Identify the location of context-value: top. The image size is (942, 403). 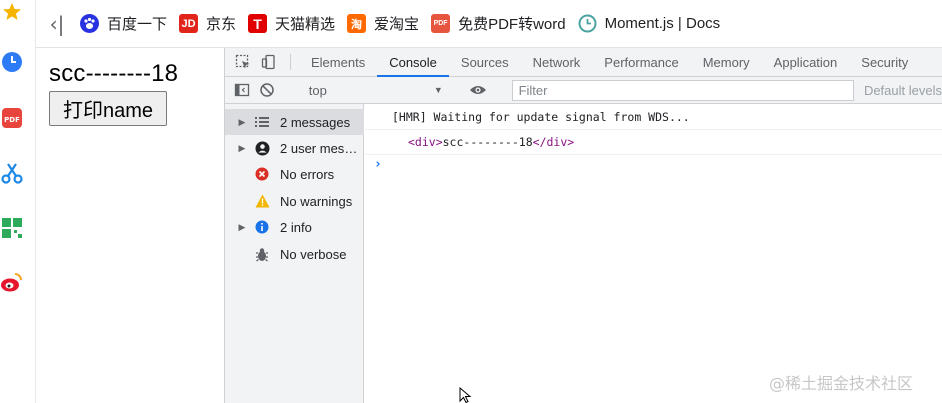
(317, 90).